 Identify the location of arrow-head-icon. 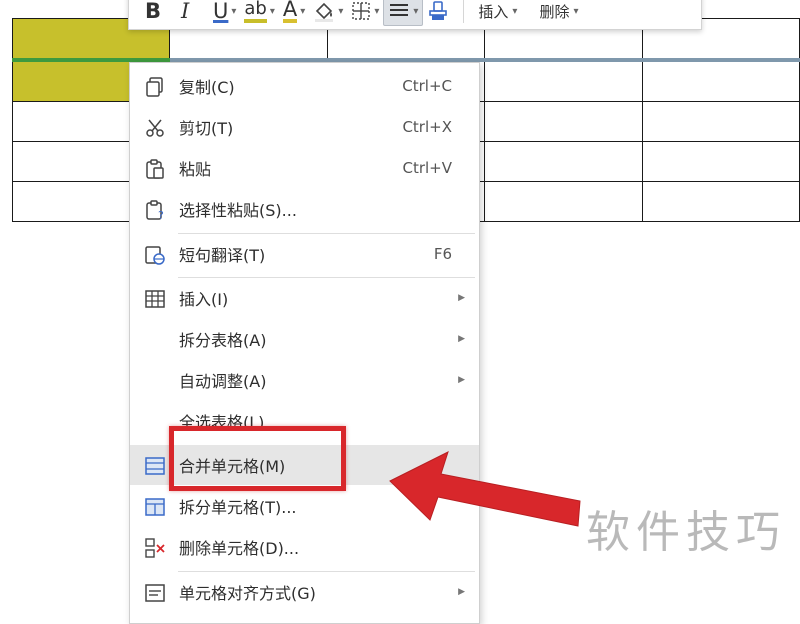
(485, 489).